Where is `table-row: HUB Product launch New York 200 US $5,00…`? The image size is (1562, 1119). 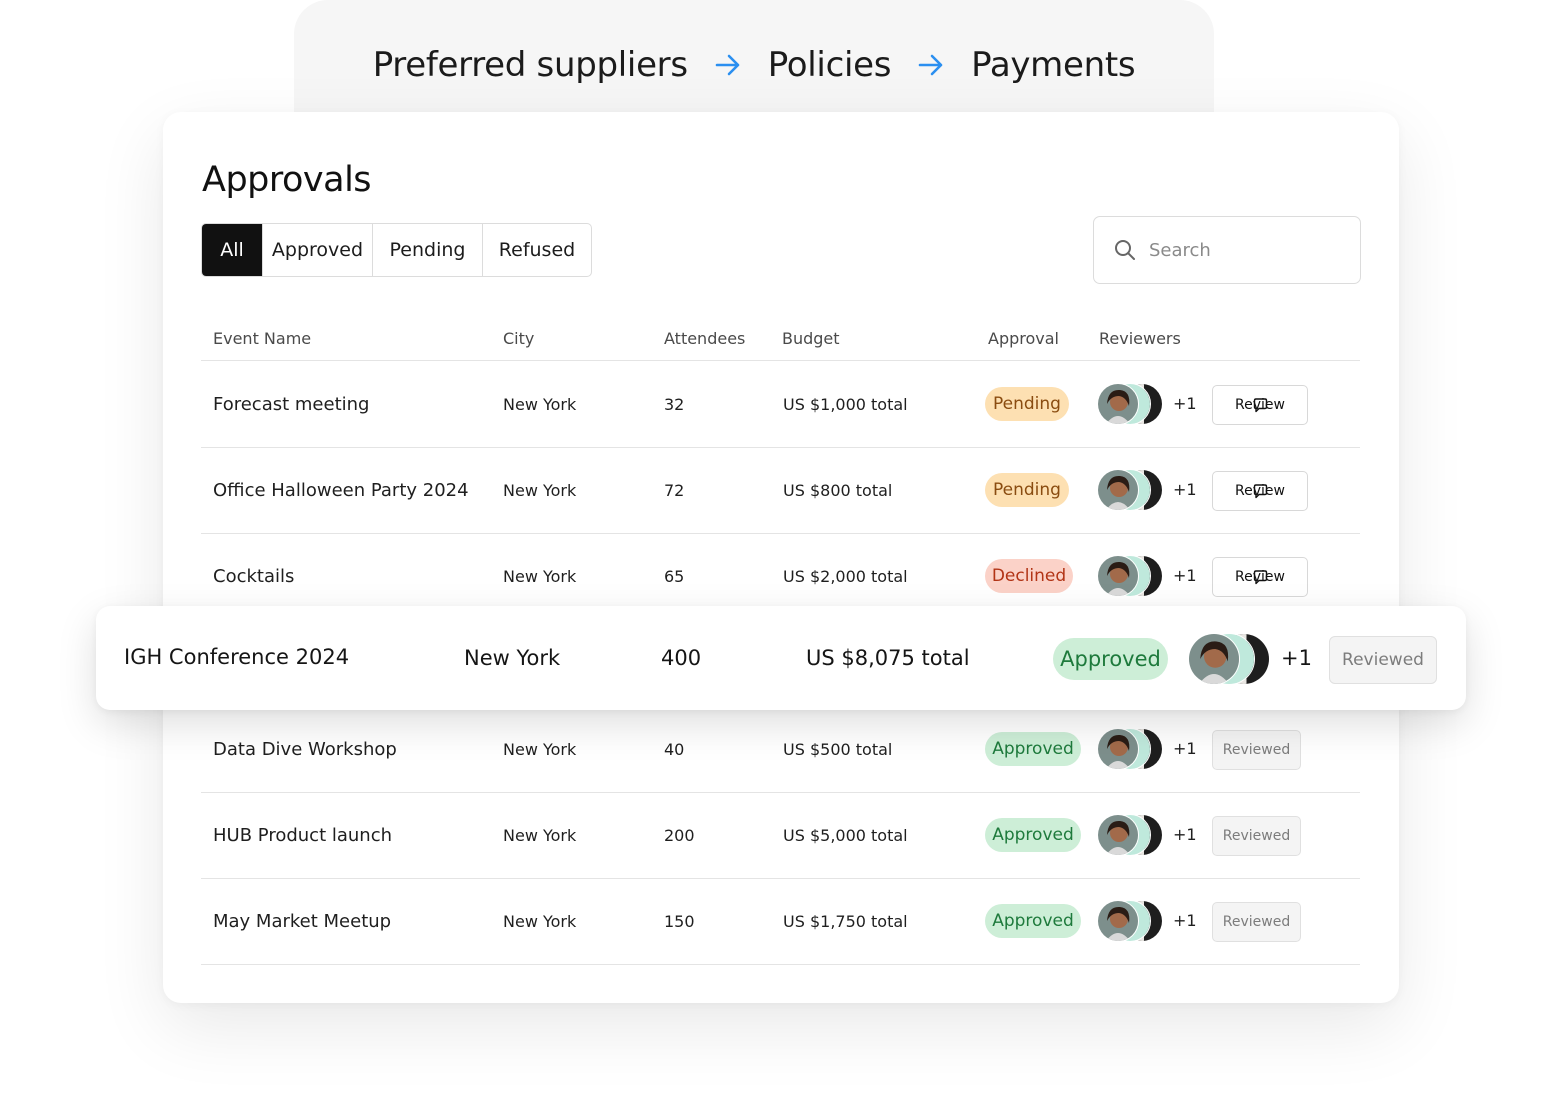 table-row: HUB Product launch New York 200 US $5,00… is located at coordinates (780, 835).